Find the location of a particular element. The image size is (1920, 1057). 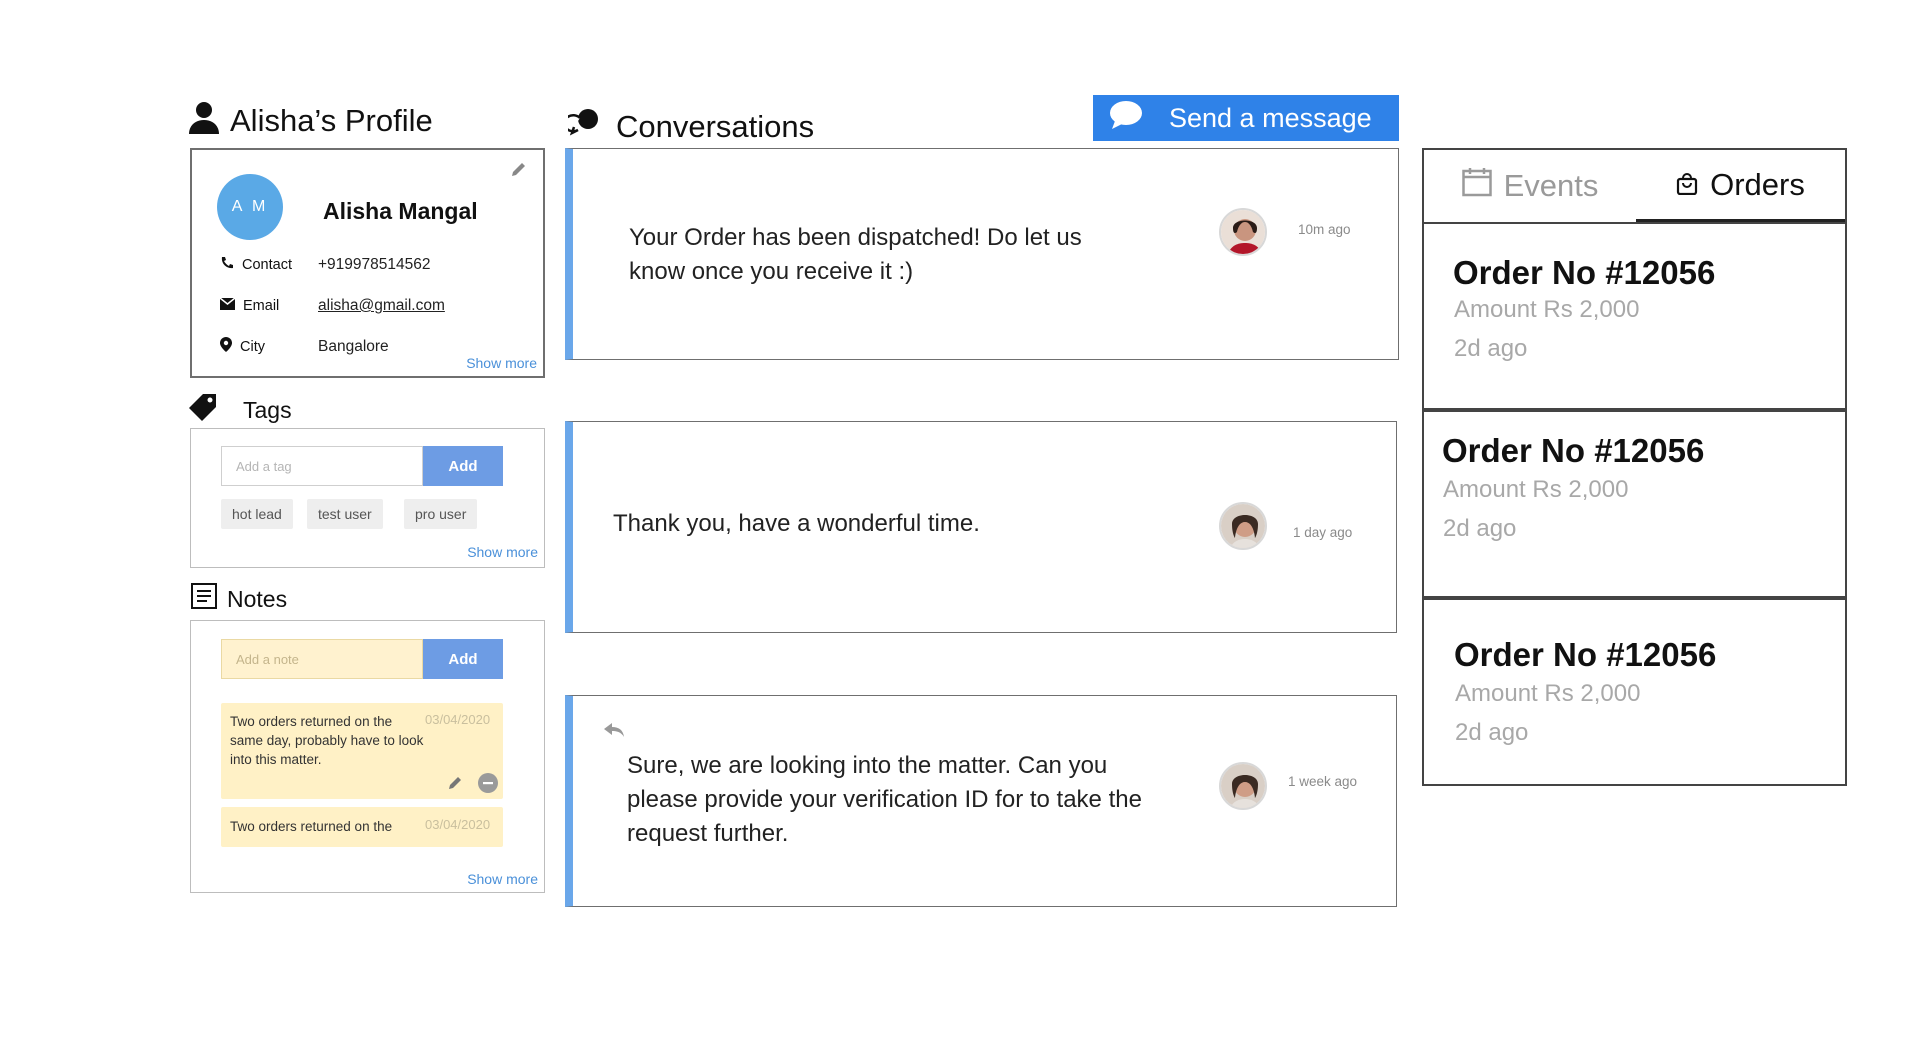

tab-events: Events is located at coordinates (1530, 186).